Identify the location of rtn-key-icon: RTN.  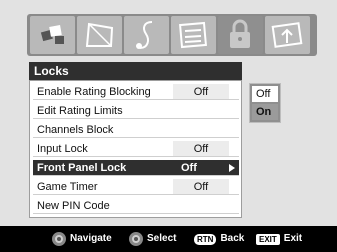
(205, 239).